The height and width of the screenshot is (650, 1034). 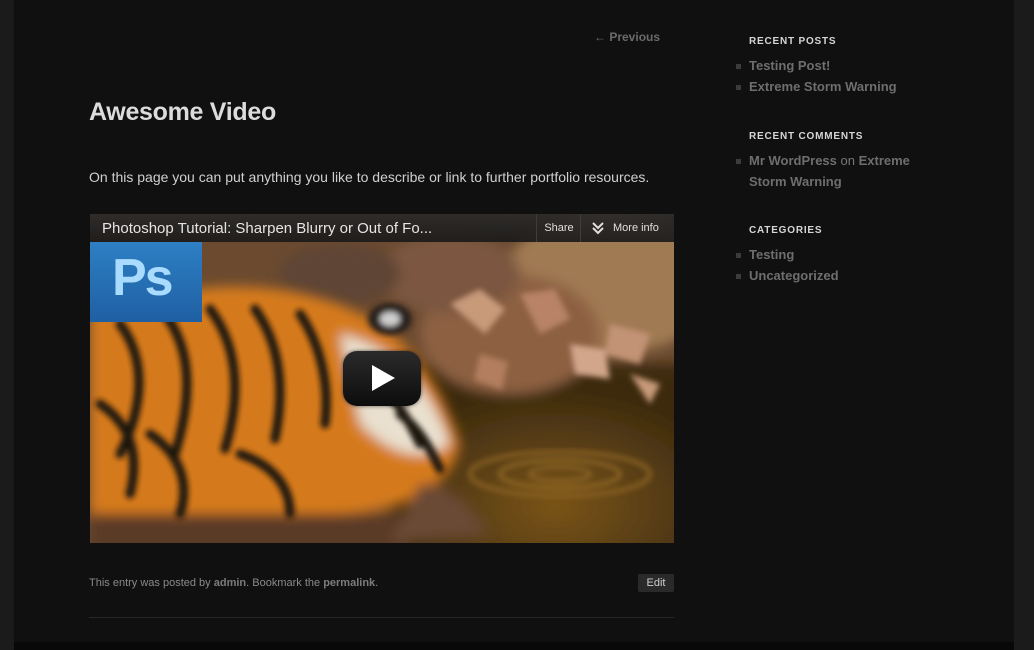 What do you see at coordinates (182, 112) in the screenshot?
I see `page-title: Awesome Video` at bounding box center [182, 112].